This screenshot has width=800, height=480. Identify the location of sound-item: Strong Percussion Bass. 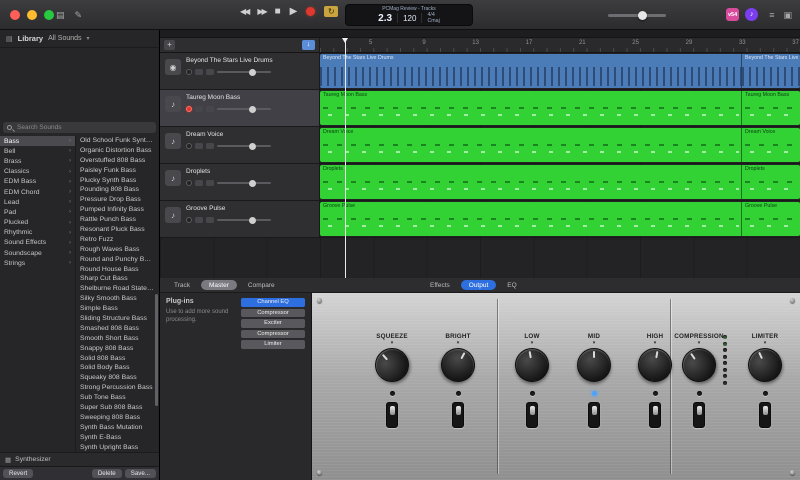
(117, 388).